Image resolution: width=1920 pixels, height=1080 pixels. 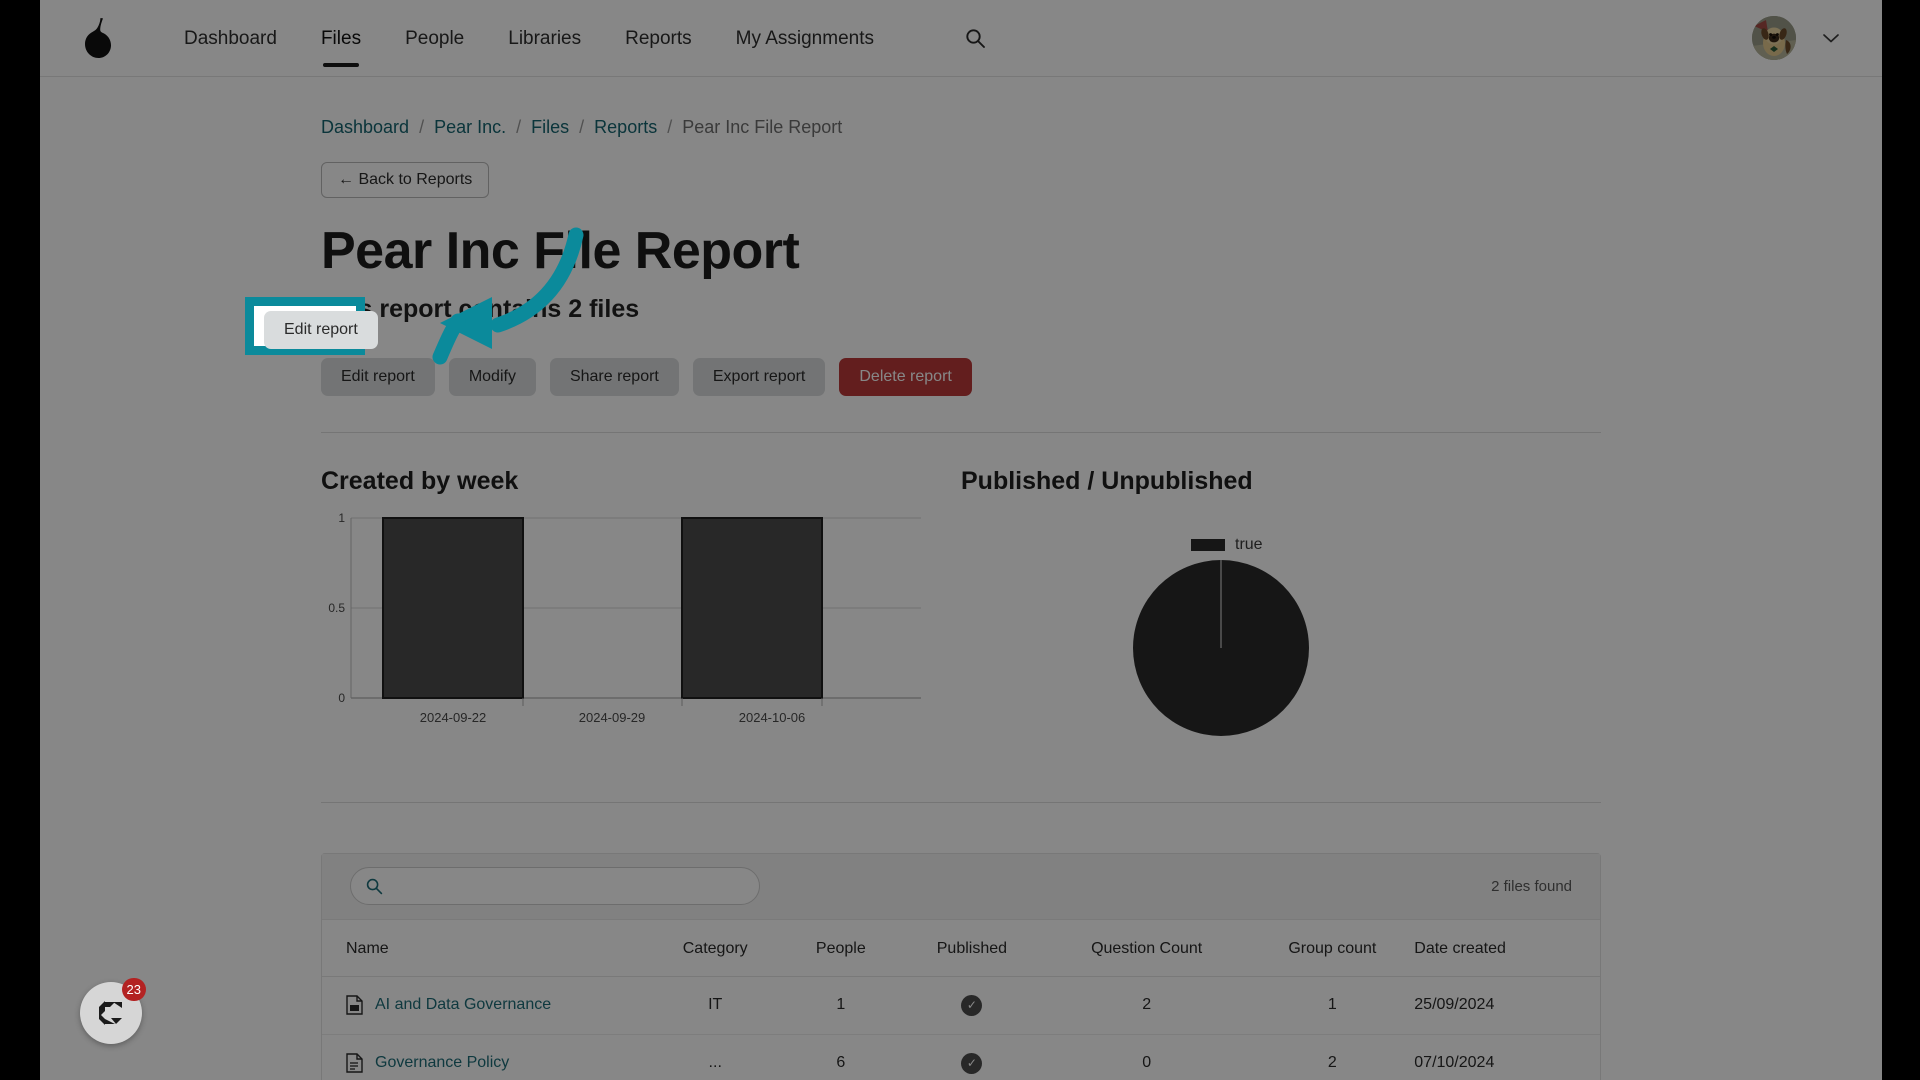 What do you see at coordinates (961, 886) in the screenshot?
I see `table-toolbar: 2 files found` at bounding box center [961, 886].